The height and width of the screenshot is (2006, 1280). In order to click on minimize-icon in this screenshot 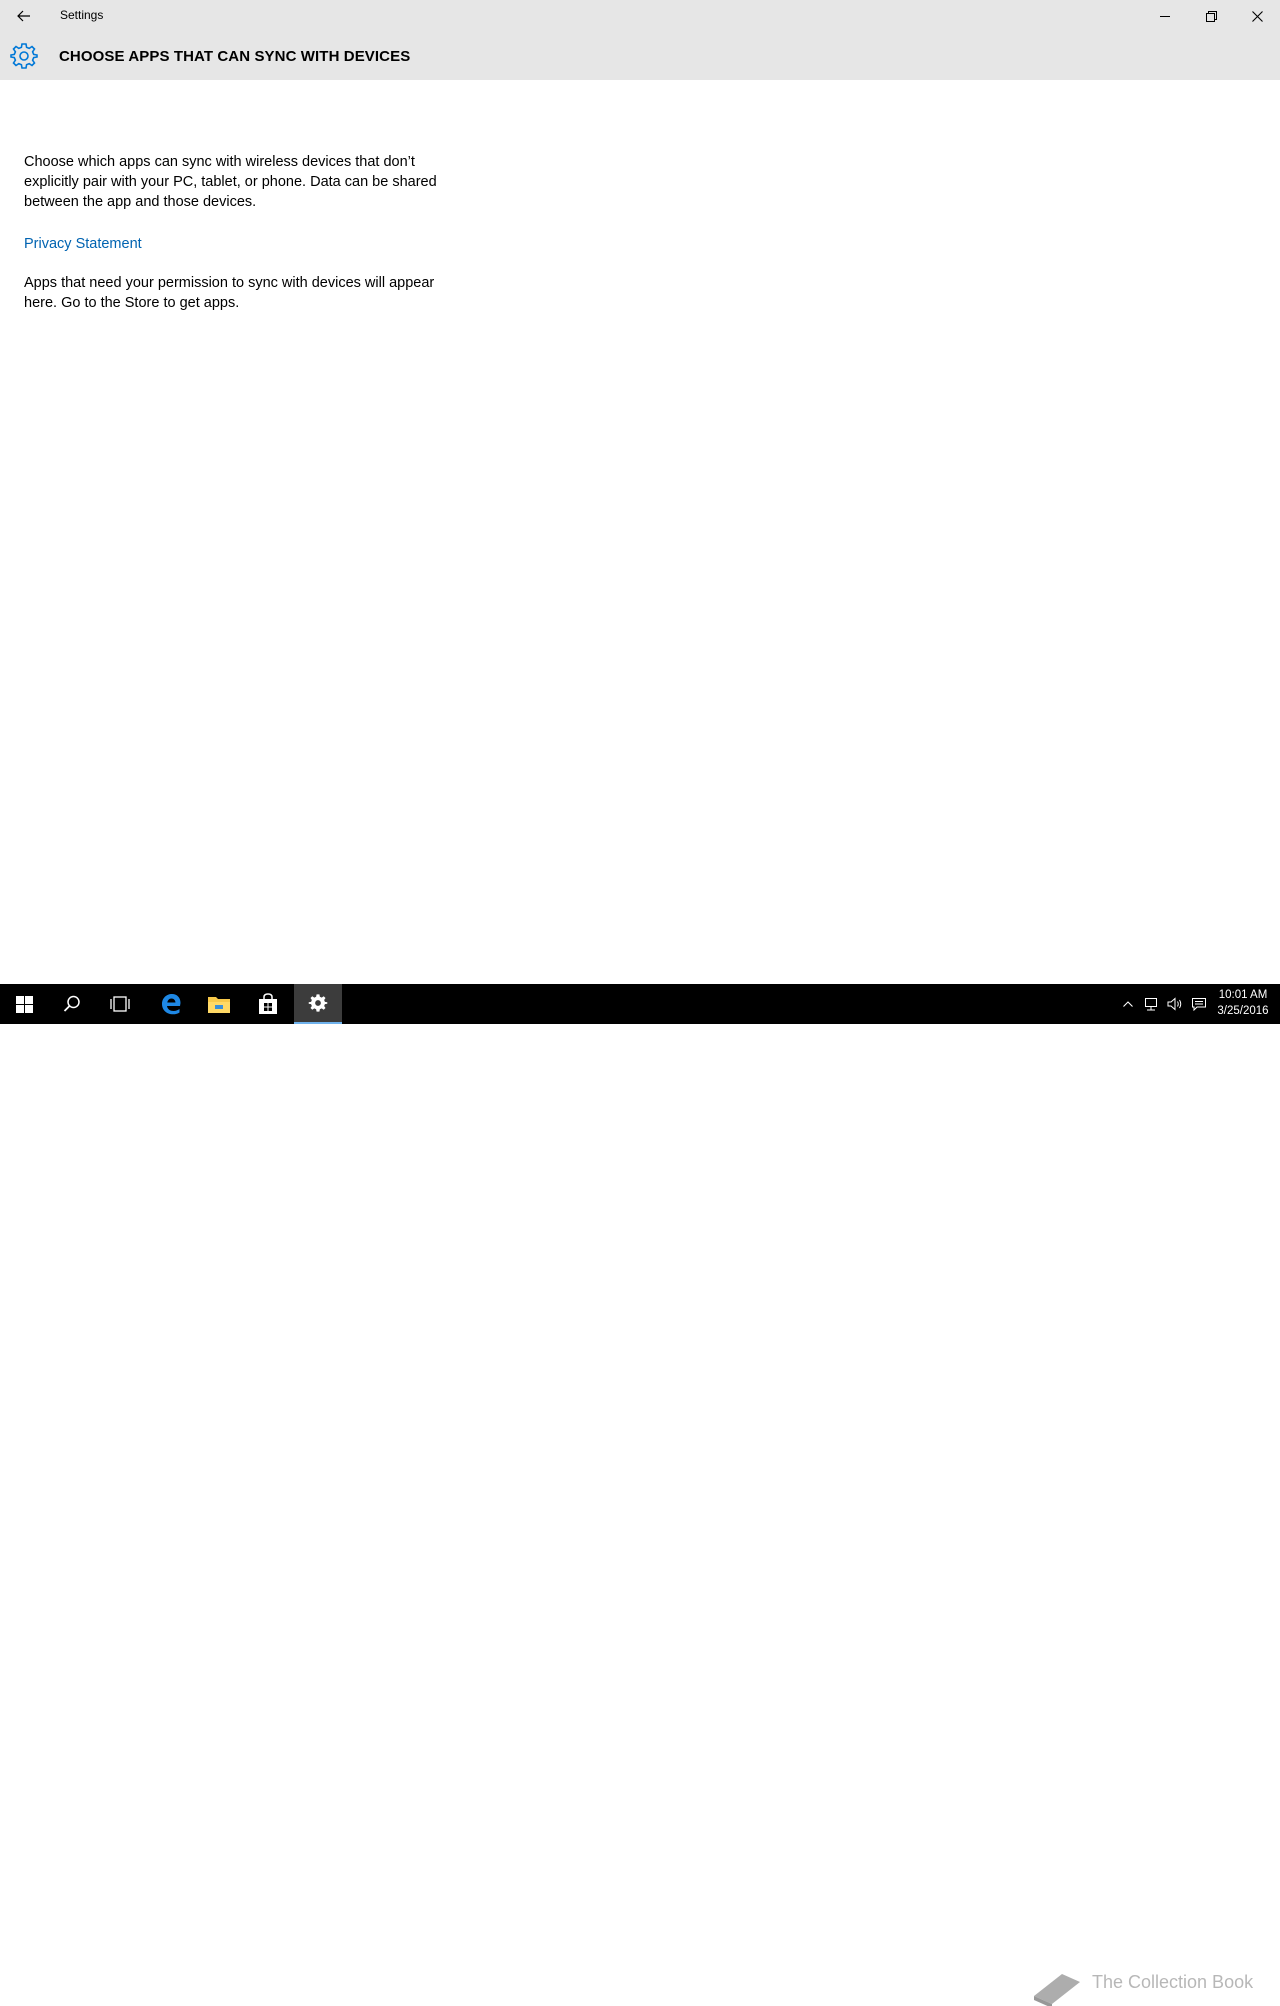, I will do `click(1164, 16)`.